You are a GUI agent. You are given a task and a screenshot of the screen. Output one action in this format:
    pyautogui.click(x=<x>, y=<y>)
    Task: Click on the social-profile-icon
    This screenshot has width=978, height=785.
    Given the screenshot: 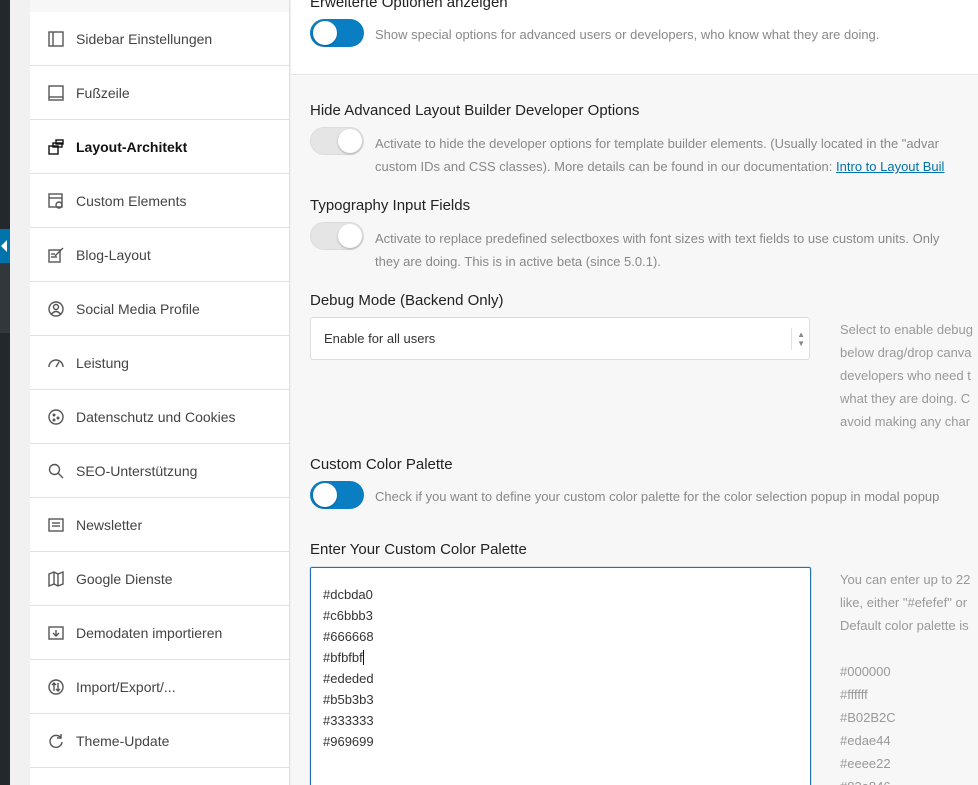 What is the action you would take?
    pyautogui.click(x=56, y=309)
    